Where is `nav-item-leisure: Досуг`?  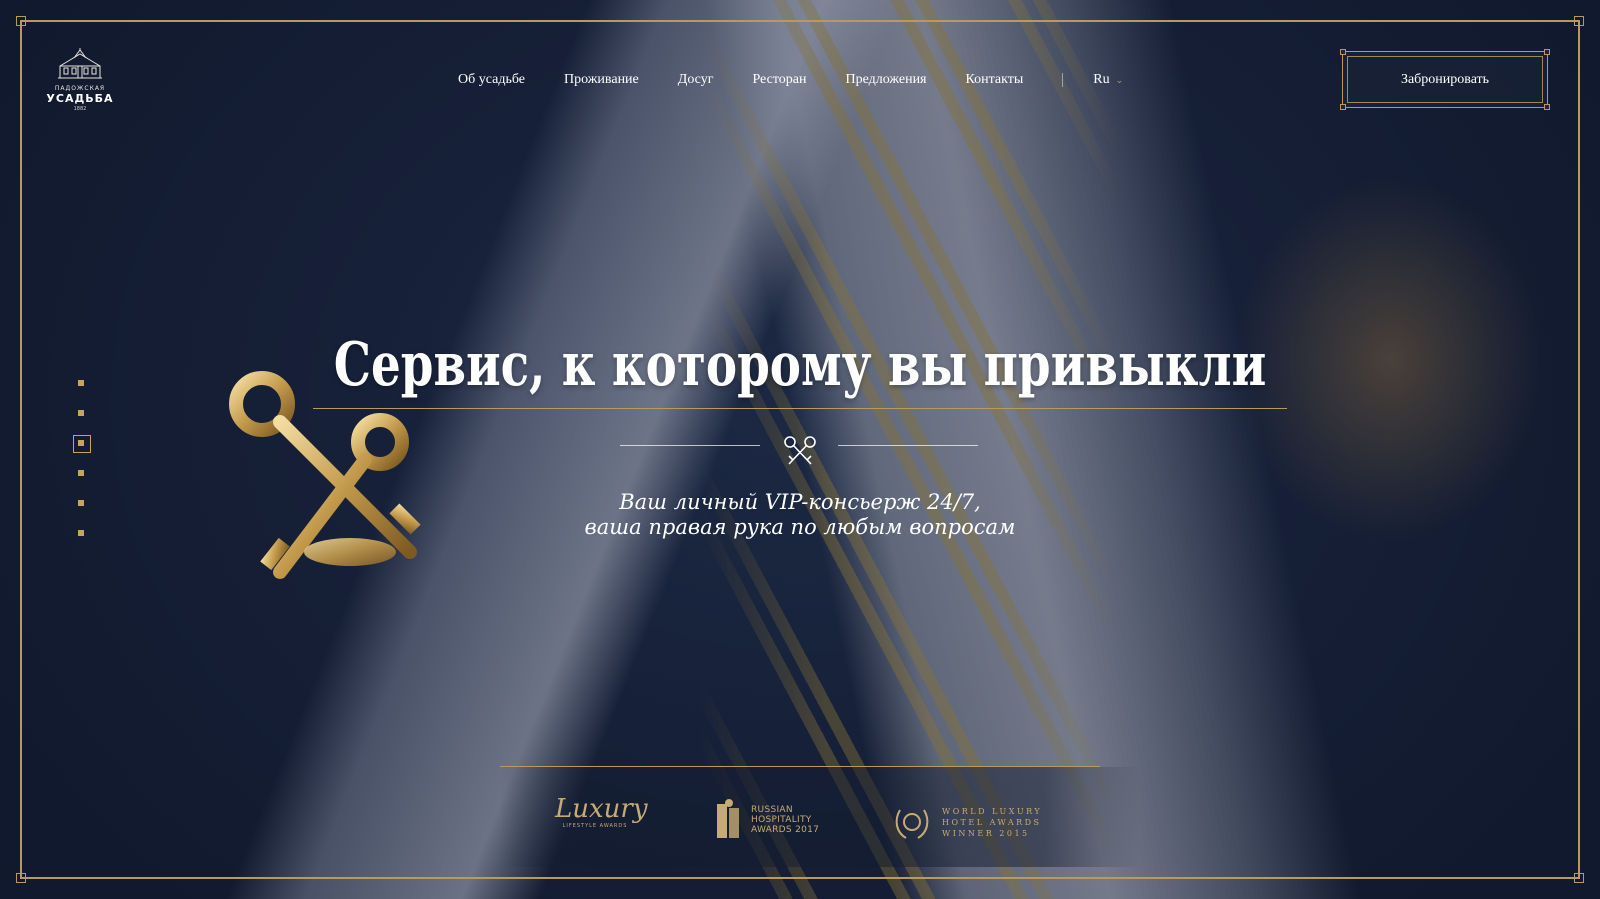
nav-item-leisure: Досуг is located at coordinates (696, 80).